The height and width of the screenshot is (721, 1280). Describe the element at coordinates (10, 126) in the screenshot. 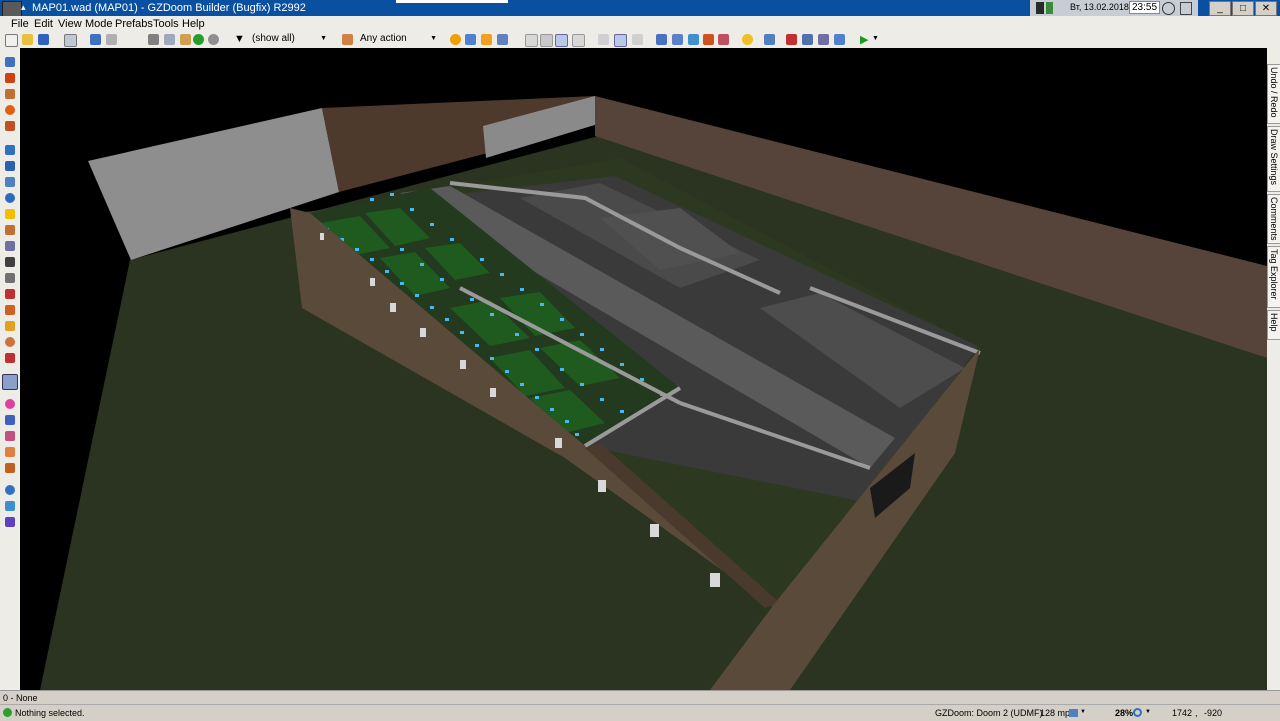

I see `draw-grid-icon` at that location.